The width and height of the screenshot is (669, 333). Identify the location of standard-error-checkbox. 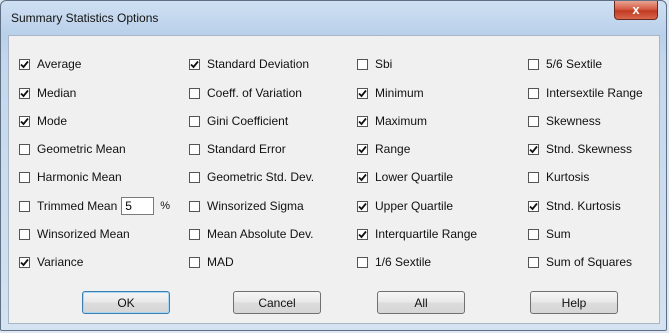
(194, 149).